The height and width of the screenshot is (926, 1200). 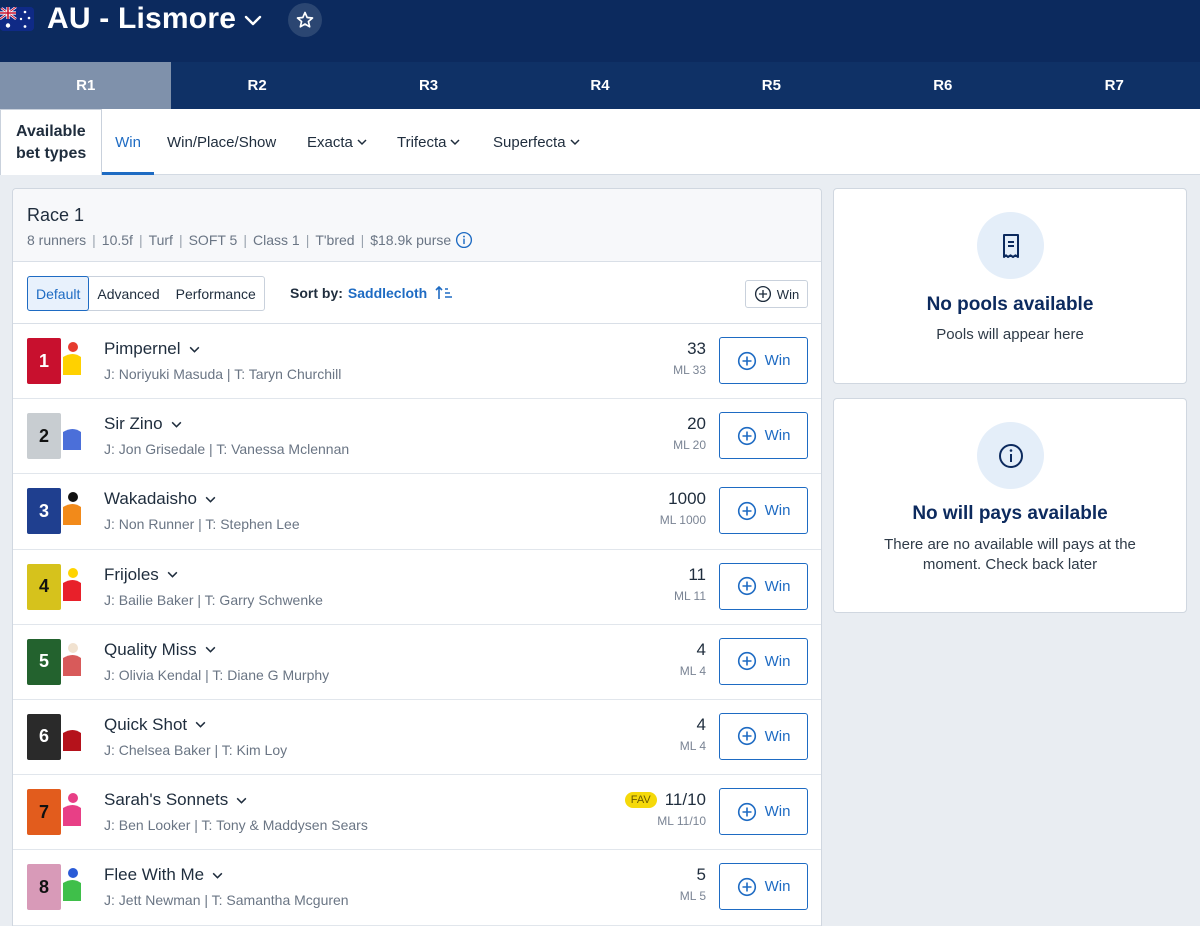 What do you see at coordinates (44, 361) in the screenshot?
I see `saddlecloth-number: 1` at bounding box center [44, 361].